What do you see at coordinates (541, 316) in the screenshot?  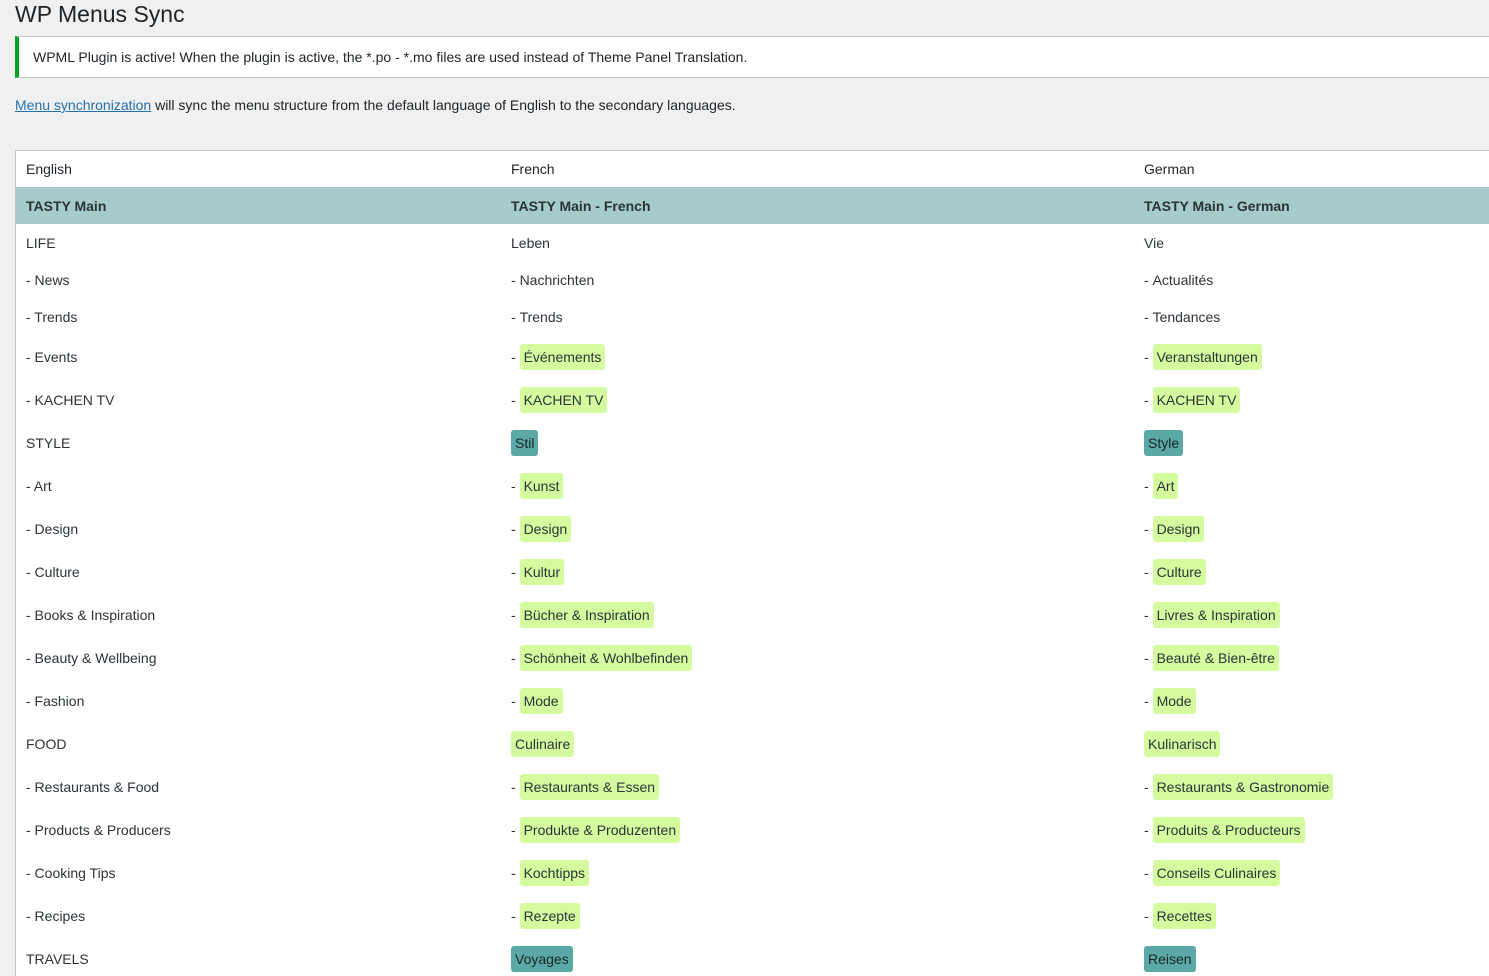 I see `menu-item-label: Trends` at bounding box center [541, 316].